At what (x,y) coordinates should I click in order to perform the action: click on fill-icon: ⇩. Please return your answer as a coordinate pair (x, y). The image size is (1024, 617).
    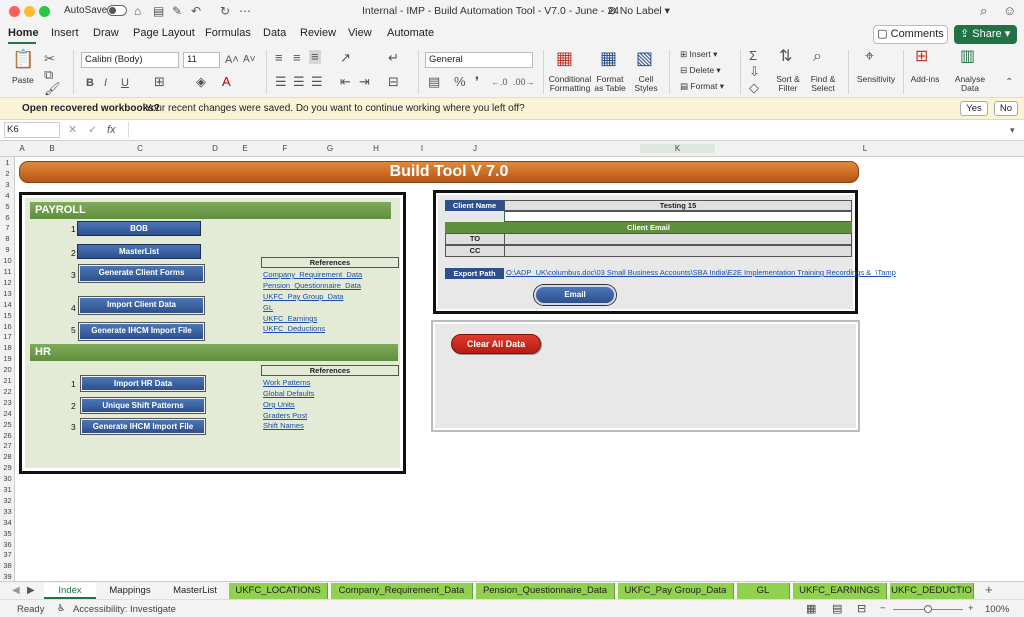
    Looking at the image, I should click on (754, 72).